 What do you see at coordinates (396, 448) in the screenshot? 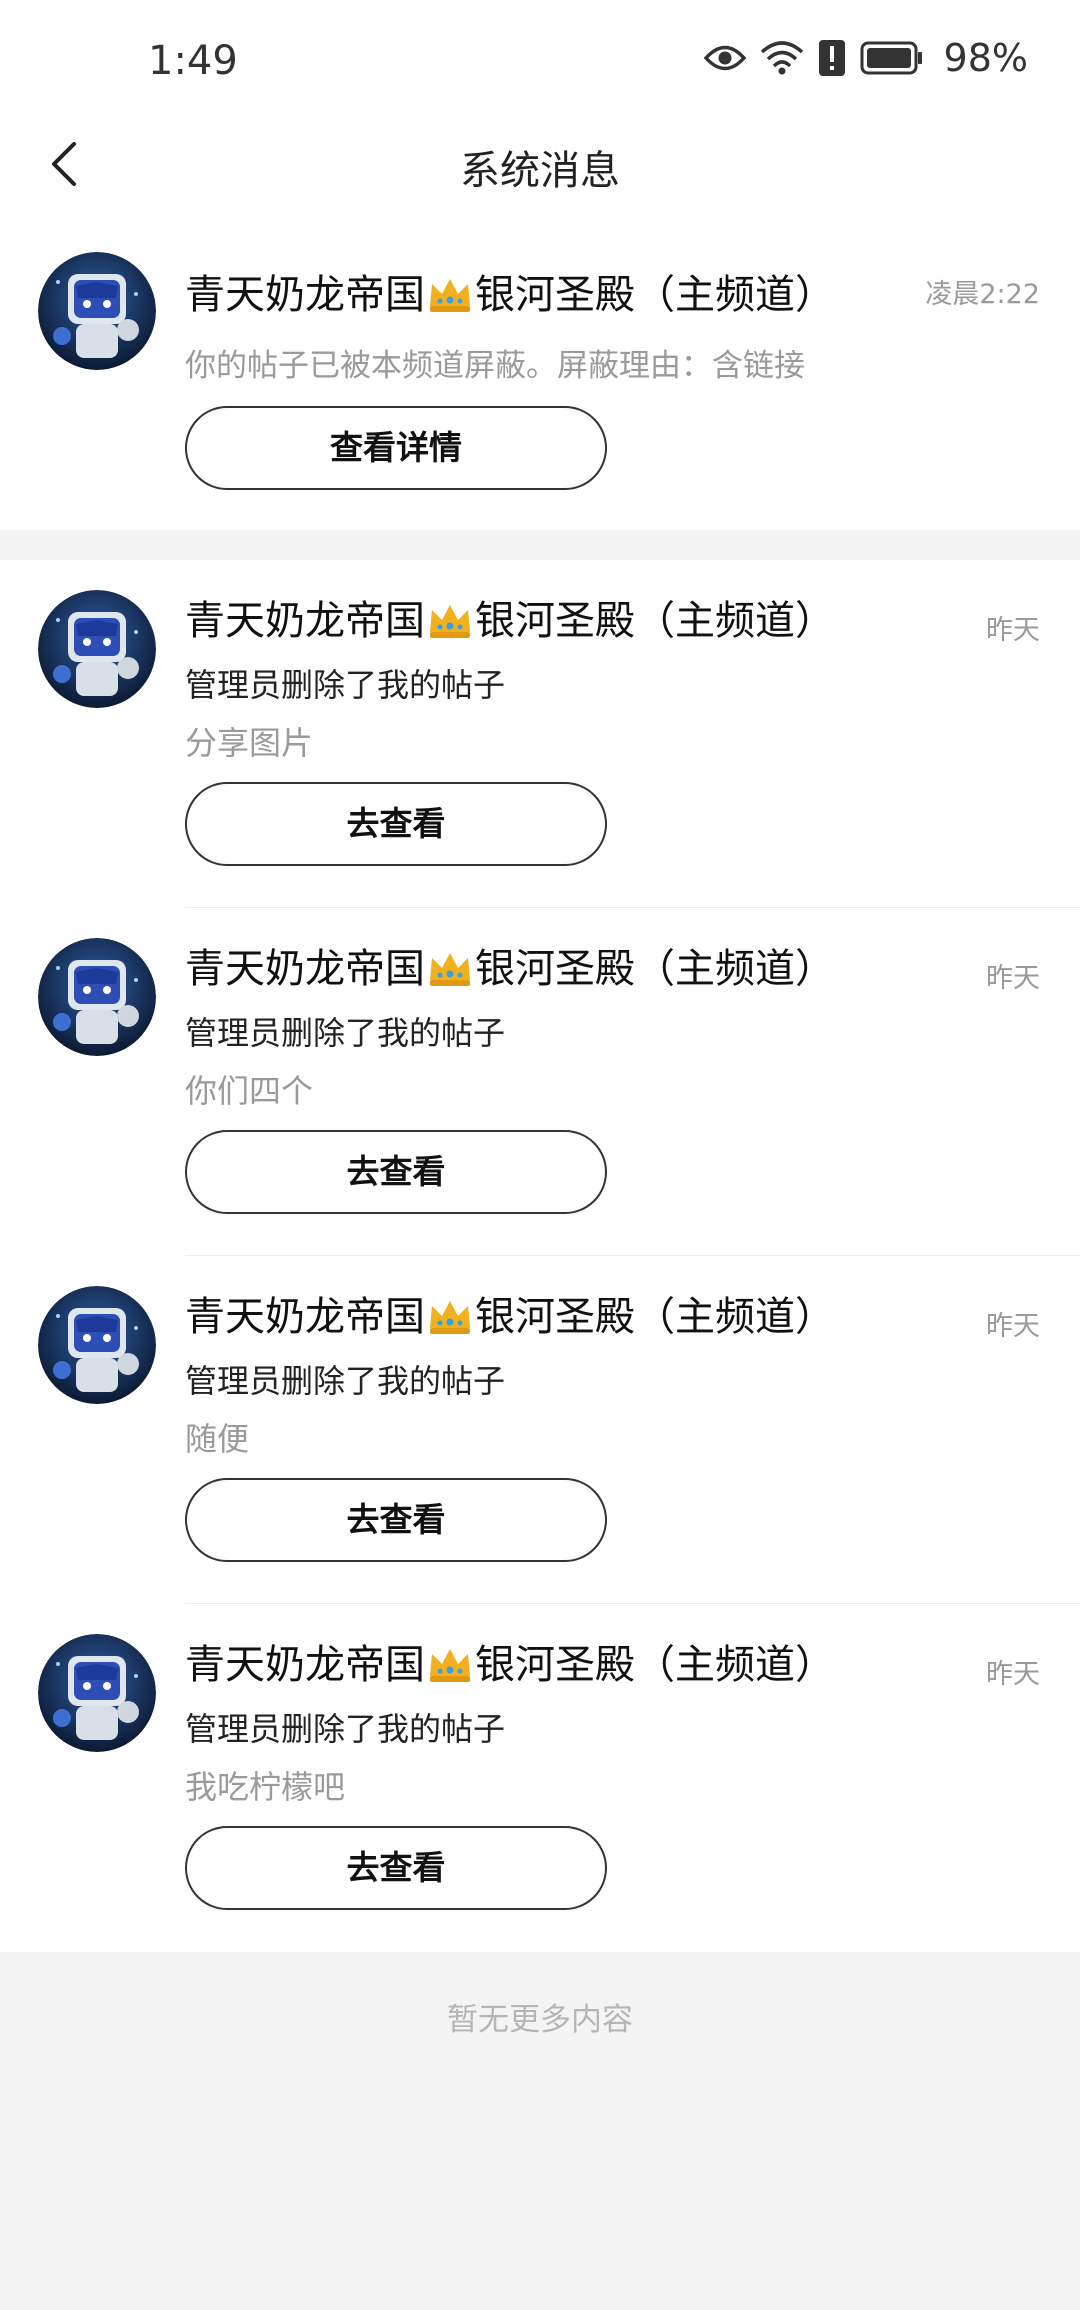
I see `view-details-button: 查看详情` at bounding box center [396, 448].